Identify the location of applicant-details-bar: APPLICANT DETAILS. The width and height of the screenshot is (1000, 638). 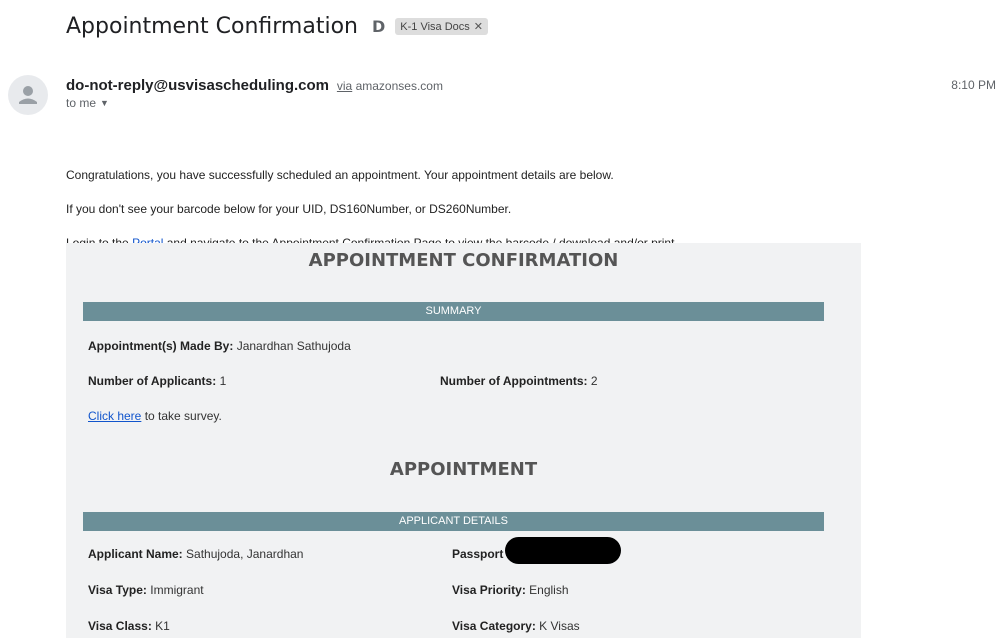
(453, 521).